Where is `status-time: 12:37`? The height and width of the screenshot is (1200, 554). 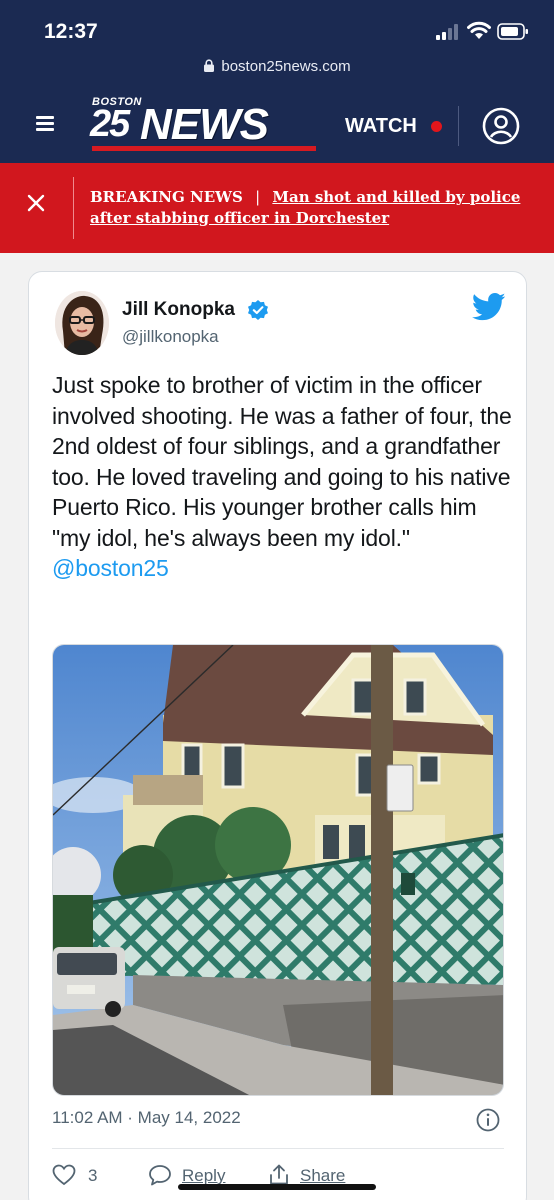 status-time: 12:37 is located at coordinates (71, 31).